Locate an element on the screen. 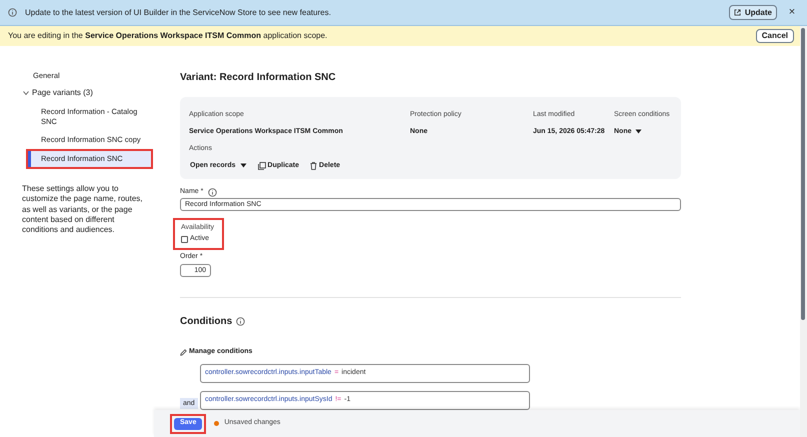 This screenshot has height=437, width=807. cancel-button: Cancel is located at coordinates (775, 36).